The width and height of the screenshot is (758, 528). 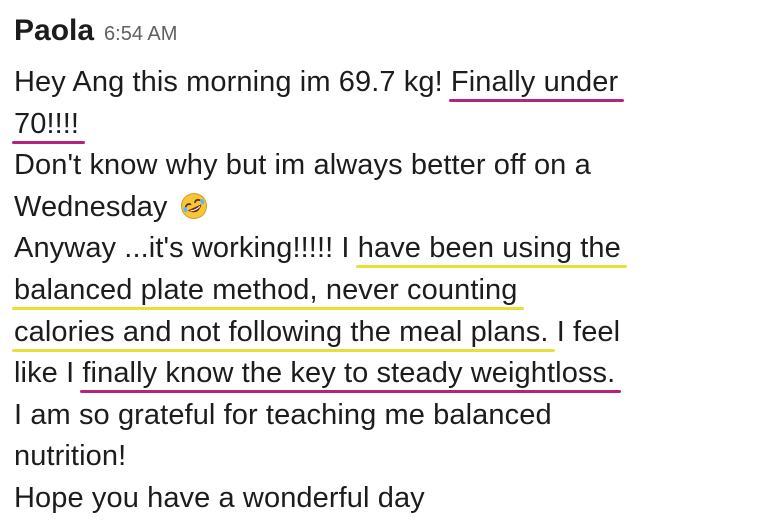 I want to click on highlighted-text-magenta: Finally under, so click(x=534, y=82).